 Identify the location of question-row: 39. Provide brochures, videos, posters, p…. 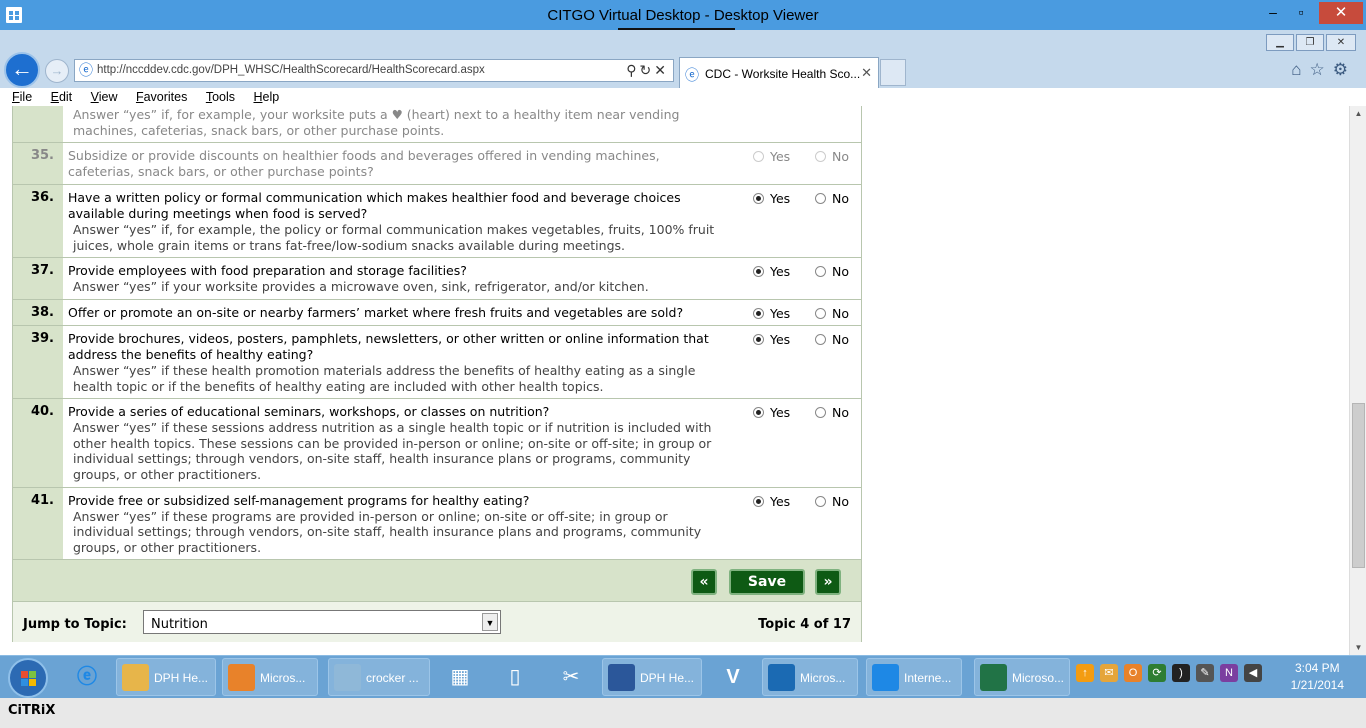
(437, 362).